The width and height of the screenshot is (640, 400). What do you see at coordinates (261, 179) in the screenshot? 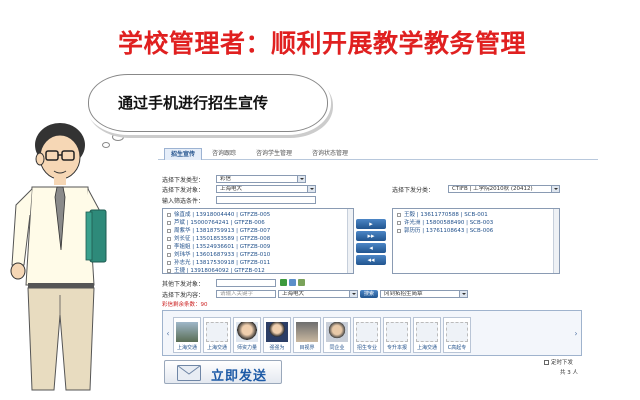
I see `send-type-select: 彩信` at bounding box center [261, 179].